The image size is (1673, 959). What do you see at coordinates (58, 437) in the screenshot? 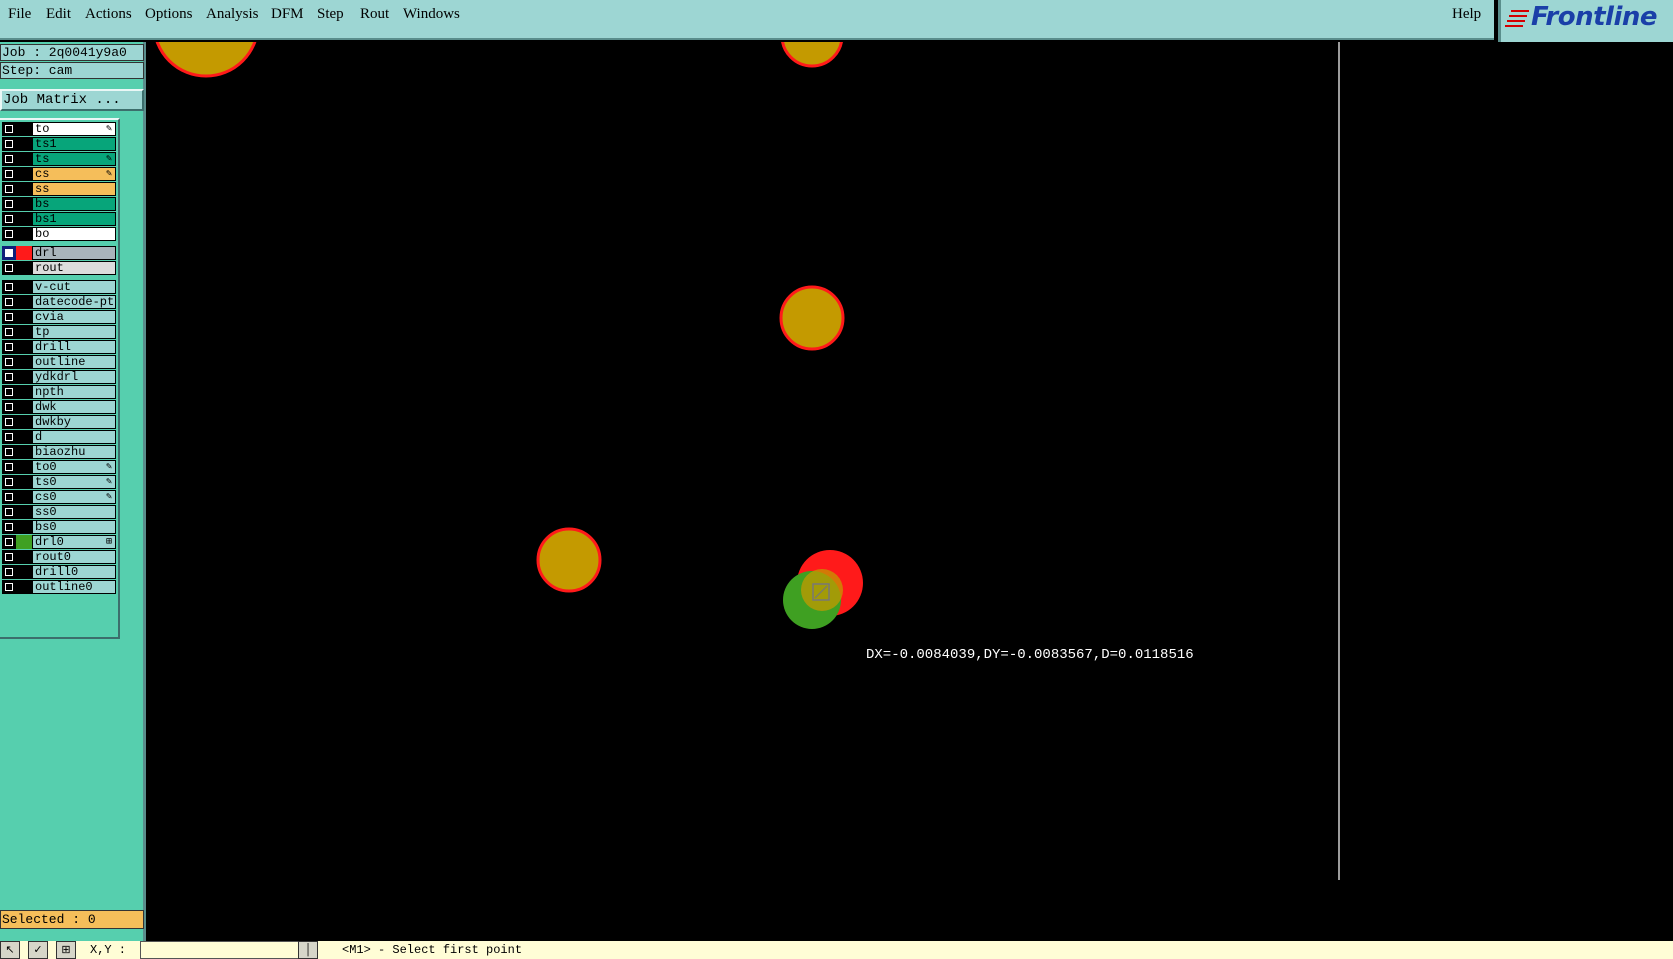
I see `layer-row-d: d` at bounding box center [58, 437].